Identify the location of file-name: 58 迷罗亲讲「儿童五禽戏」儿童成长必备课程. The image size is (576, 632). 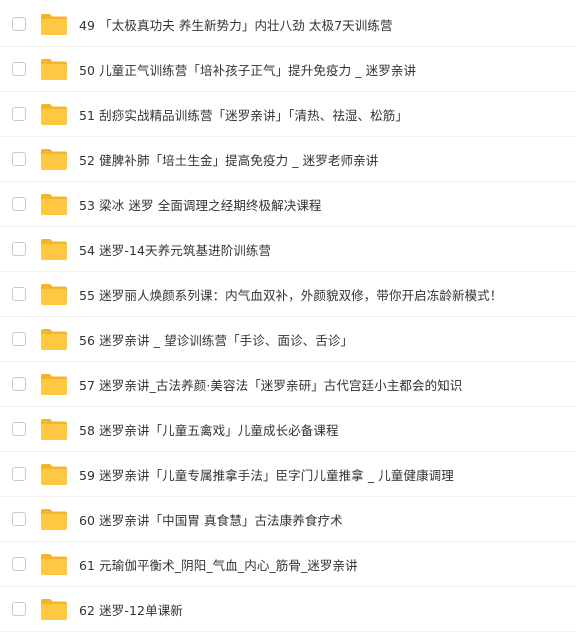
(209, 429).